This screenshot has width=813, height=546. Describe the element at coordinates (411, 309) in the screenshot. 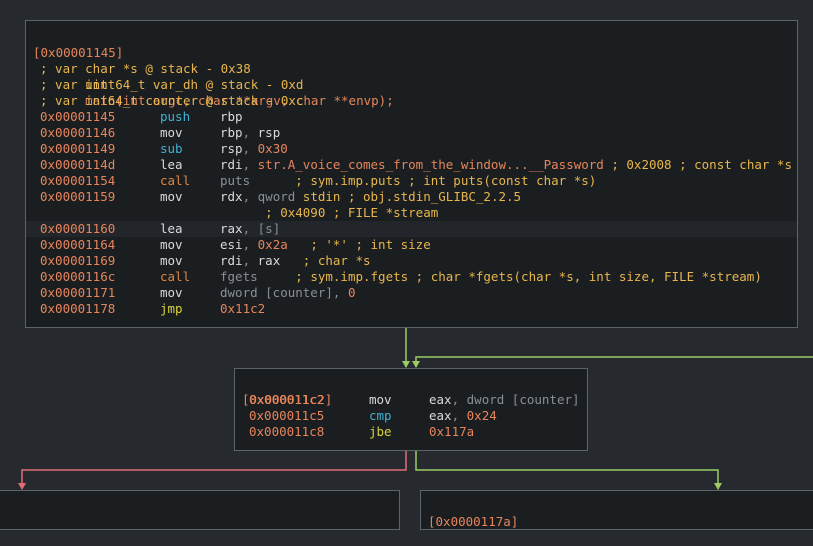

I see `disasm-row: 0x00001178 jmp 0x11c2` at that location.